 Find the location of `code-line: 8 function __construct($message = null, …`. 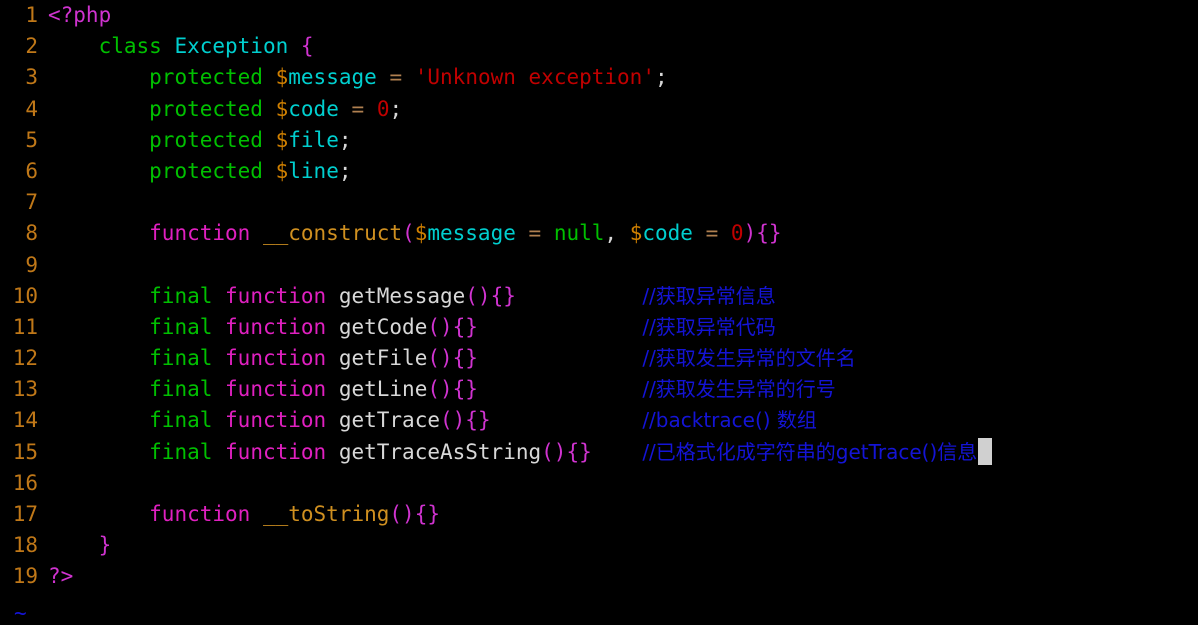

code-line: 8 function __construct($message = null, … is located at coordinates (599, 233).